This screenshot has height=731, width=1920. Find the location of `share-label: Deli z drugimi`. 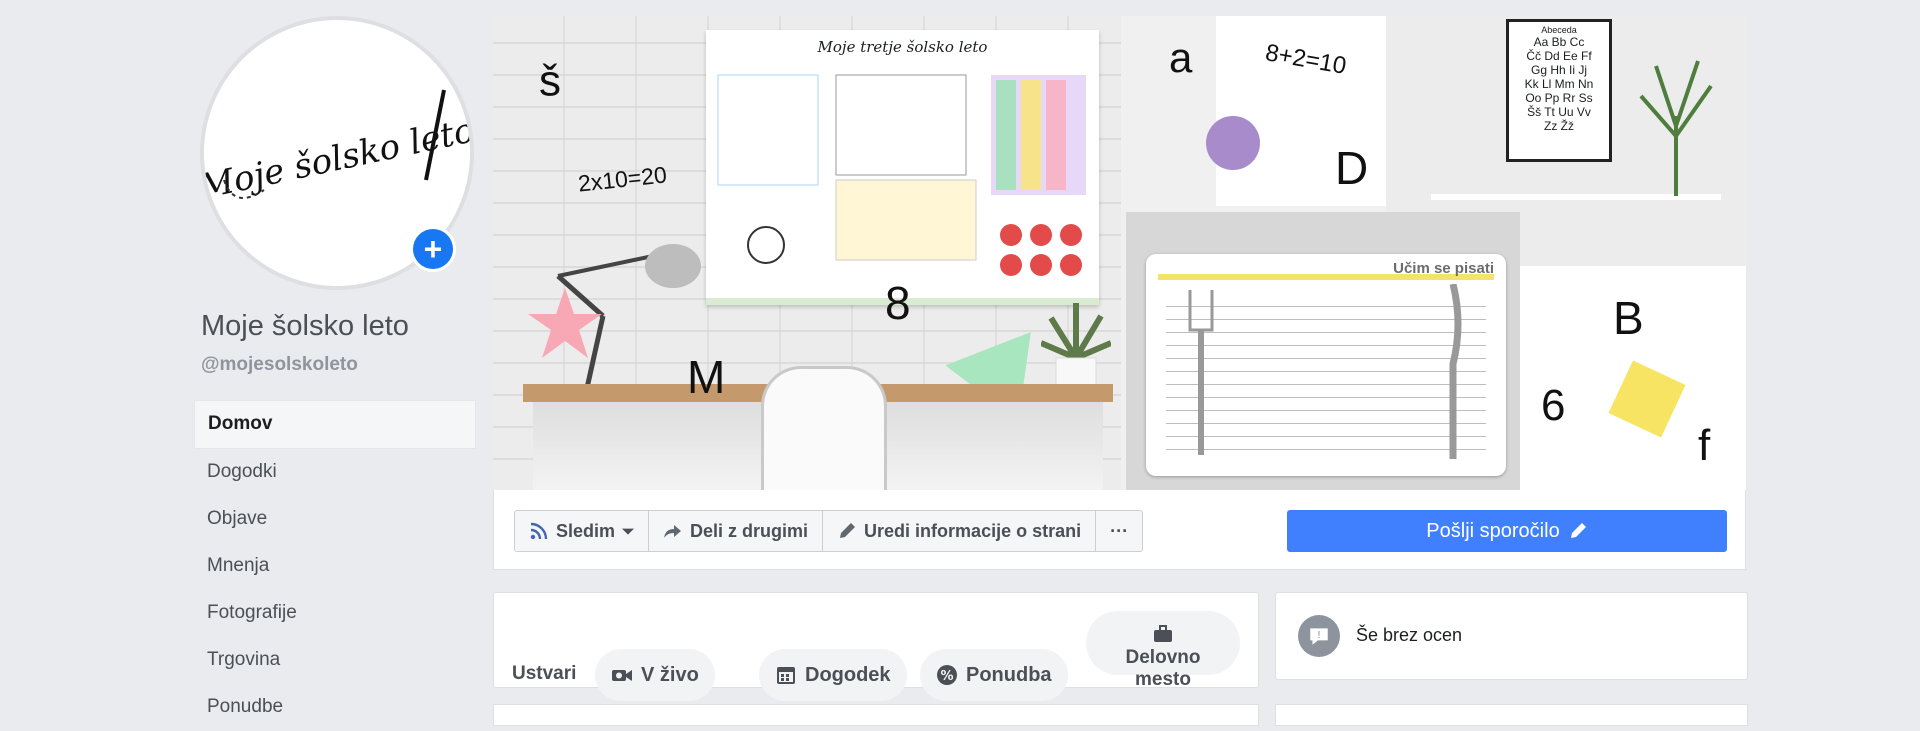

share-label: Deli z drugimi is located at coordinates (749, 530).